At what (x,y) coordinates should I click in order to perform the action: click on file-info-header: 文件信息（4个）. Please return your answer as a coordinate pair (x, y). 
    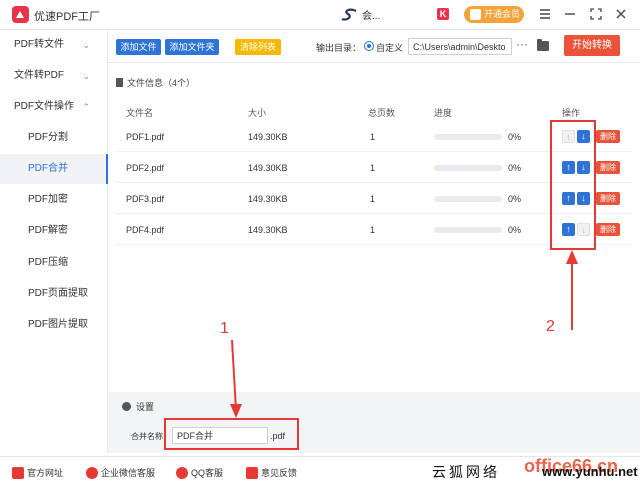
    Looking at the image, I should click on (155, 82).